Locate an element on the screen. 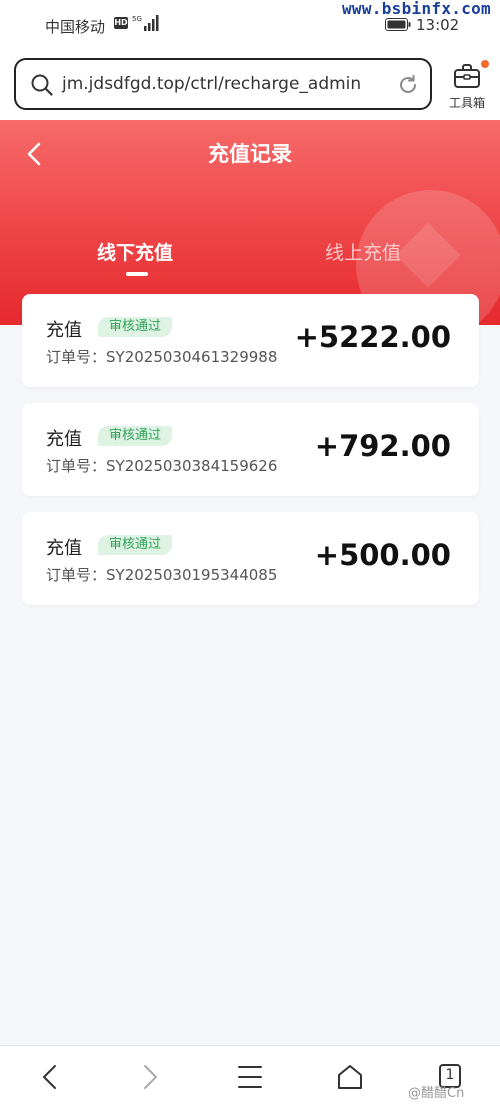 Image resolution: width=500 pixels, height=1111 pixels. nav-back-icon is located at coordinates (50, 1077).